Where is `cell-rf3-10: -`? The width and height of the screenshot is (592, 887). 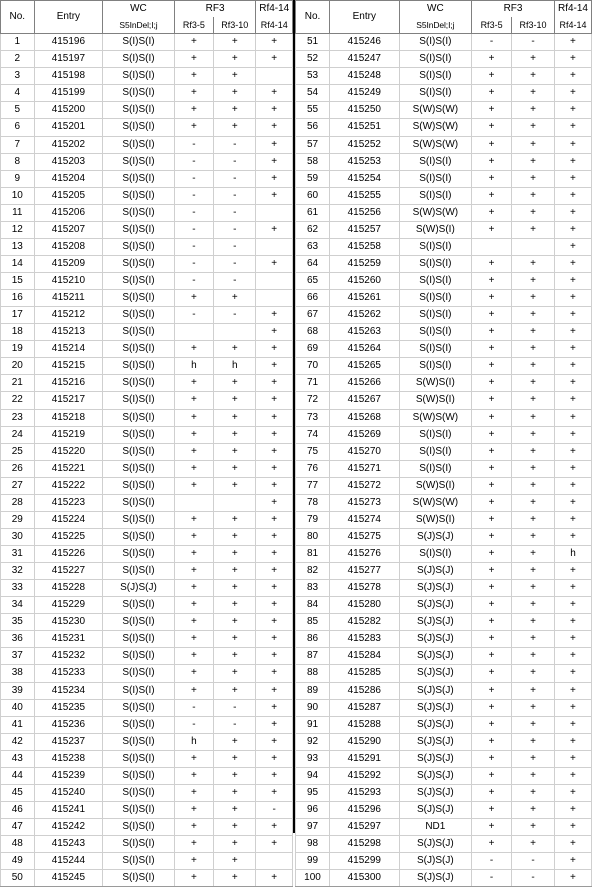
cell-rf3-10: - is located at coordinates (235, 144).